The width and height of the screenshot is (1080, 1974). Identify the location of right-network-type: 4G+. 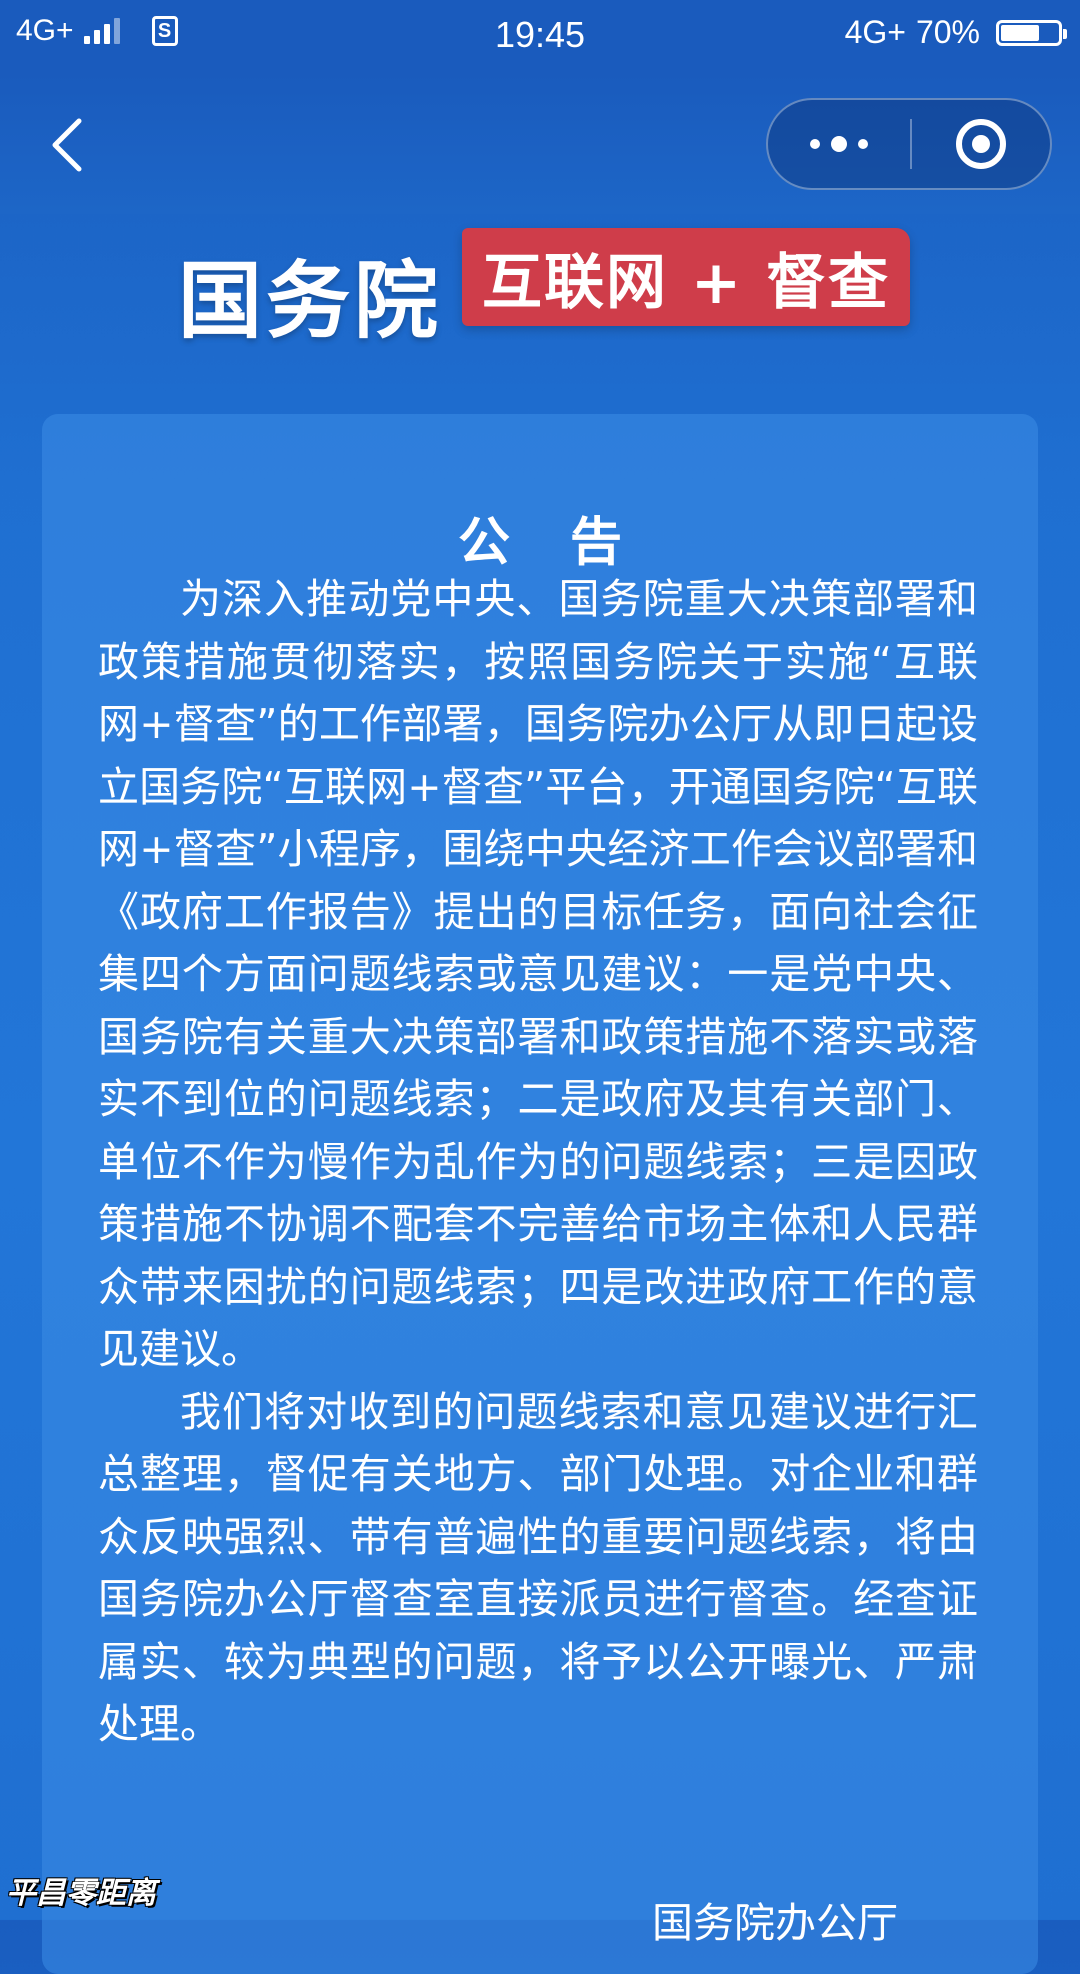
(875, 32).